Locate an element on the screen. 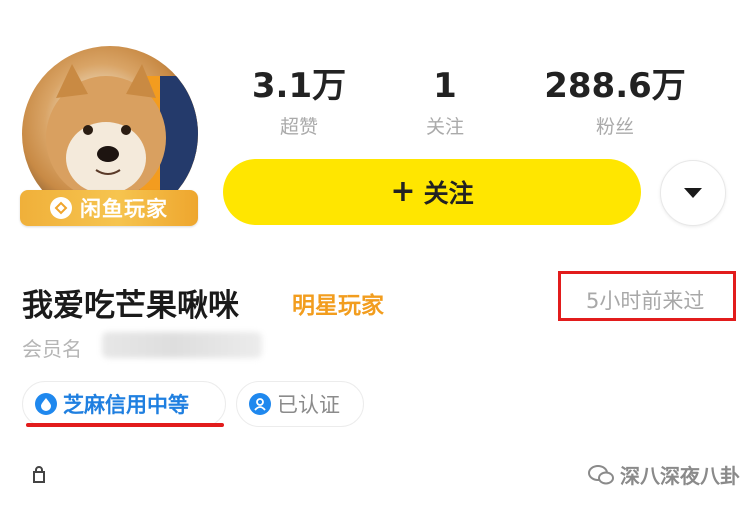 The image size is (747, 507). verified-tag: 已认证 is located at coordinates (300, 404).